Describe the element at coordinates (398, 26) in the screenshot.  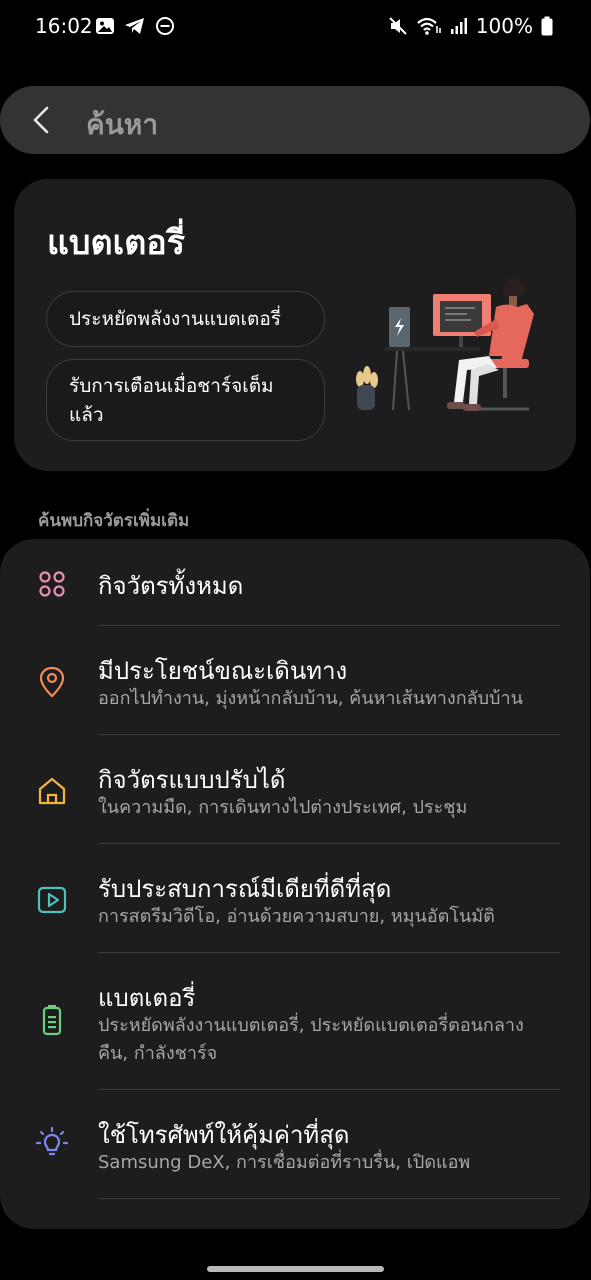
I see `mute-icon` at that location.